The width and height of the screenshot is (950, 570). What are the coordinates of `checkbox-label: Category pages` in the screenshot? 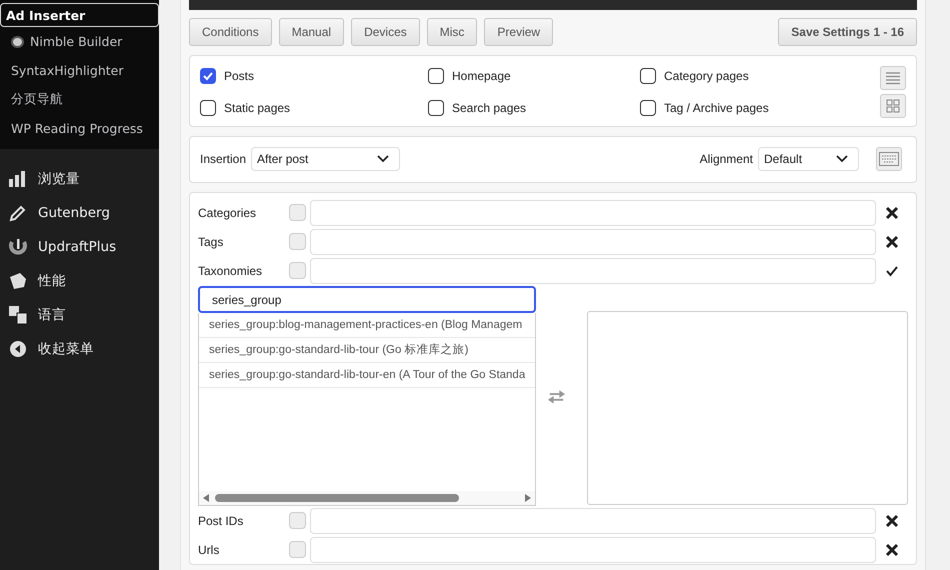 It's located at (706, 76).